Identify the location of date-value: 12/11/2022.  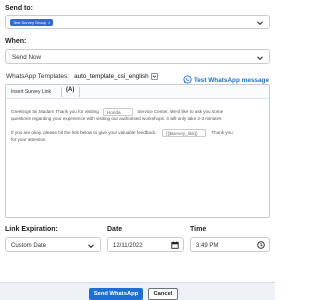
(128, 246).